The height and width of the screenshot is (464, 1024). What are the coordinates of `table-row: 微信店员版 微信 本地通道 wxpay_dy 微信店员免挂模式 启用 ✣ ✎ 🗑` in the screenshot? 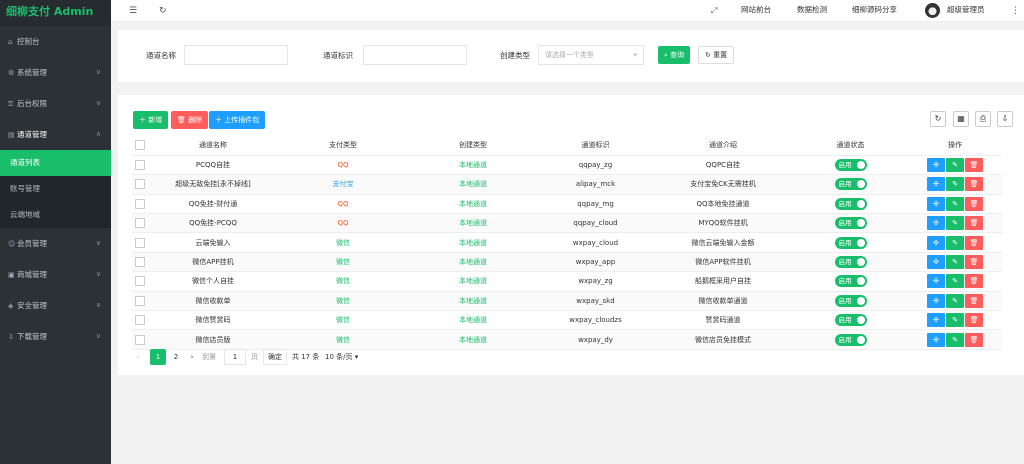 It's located at (567, 339).